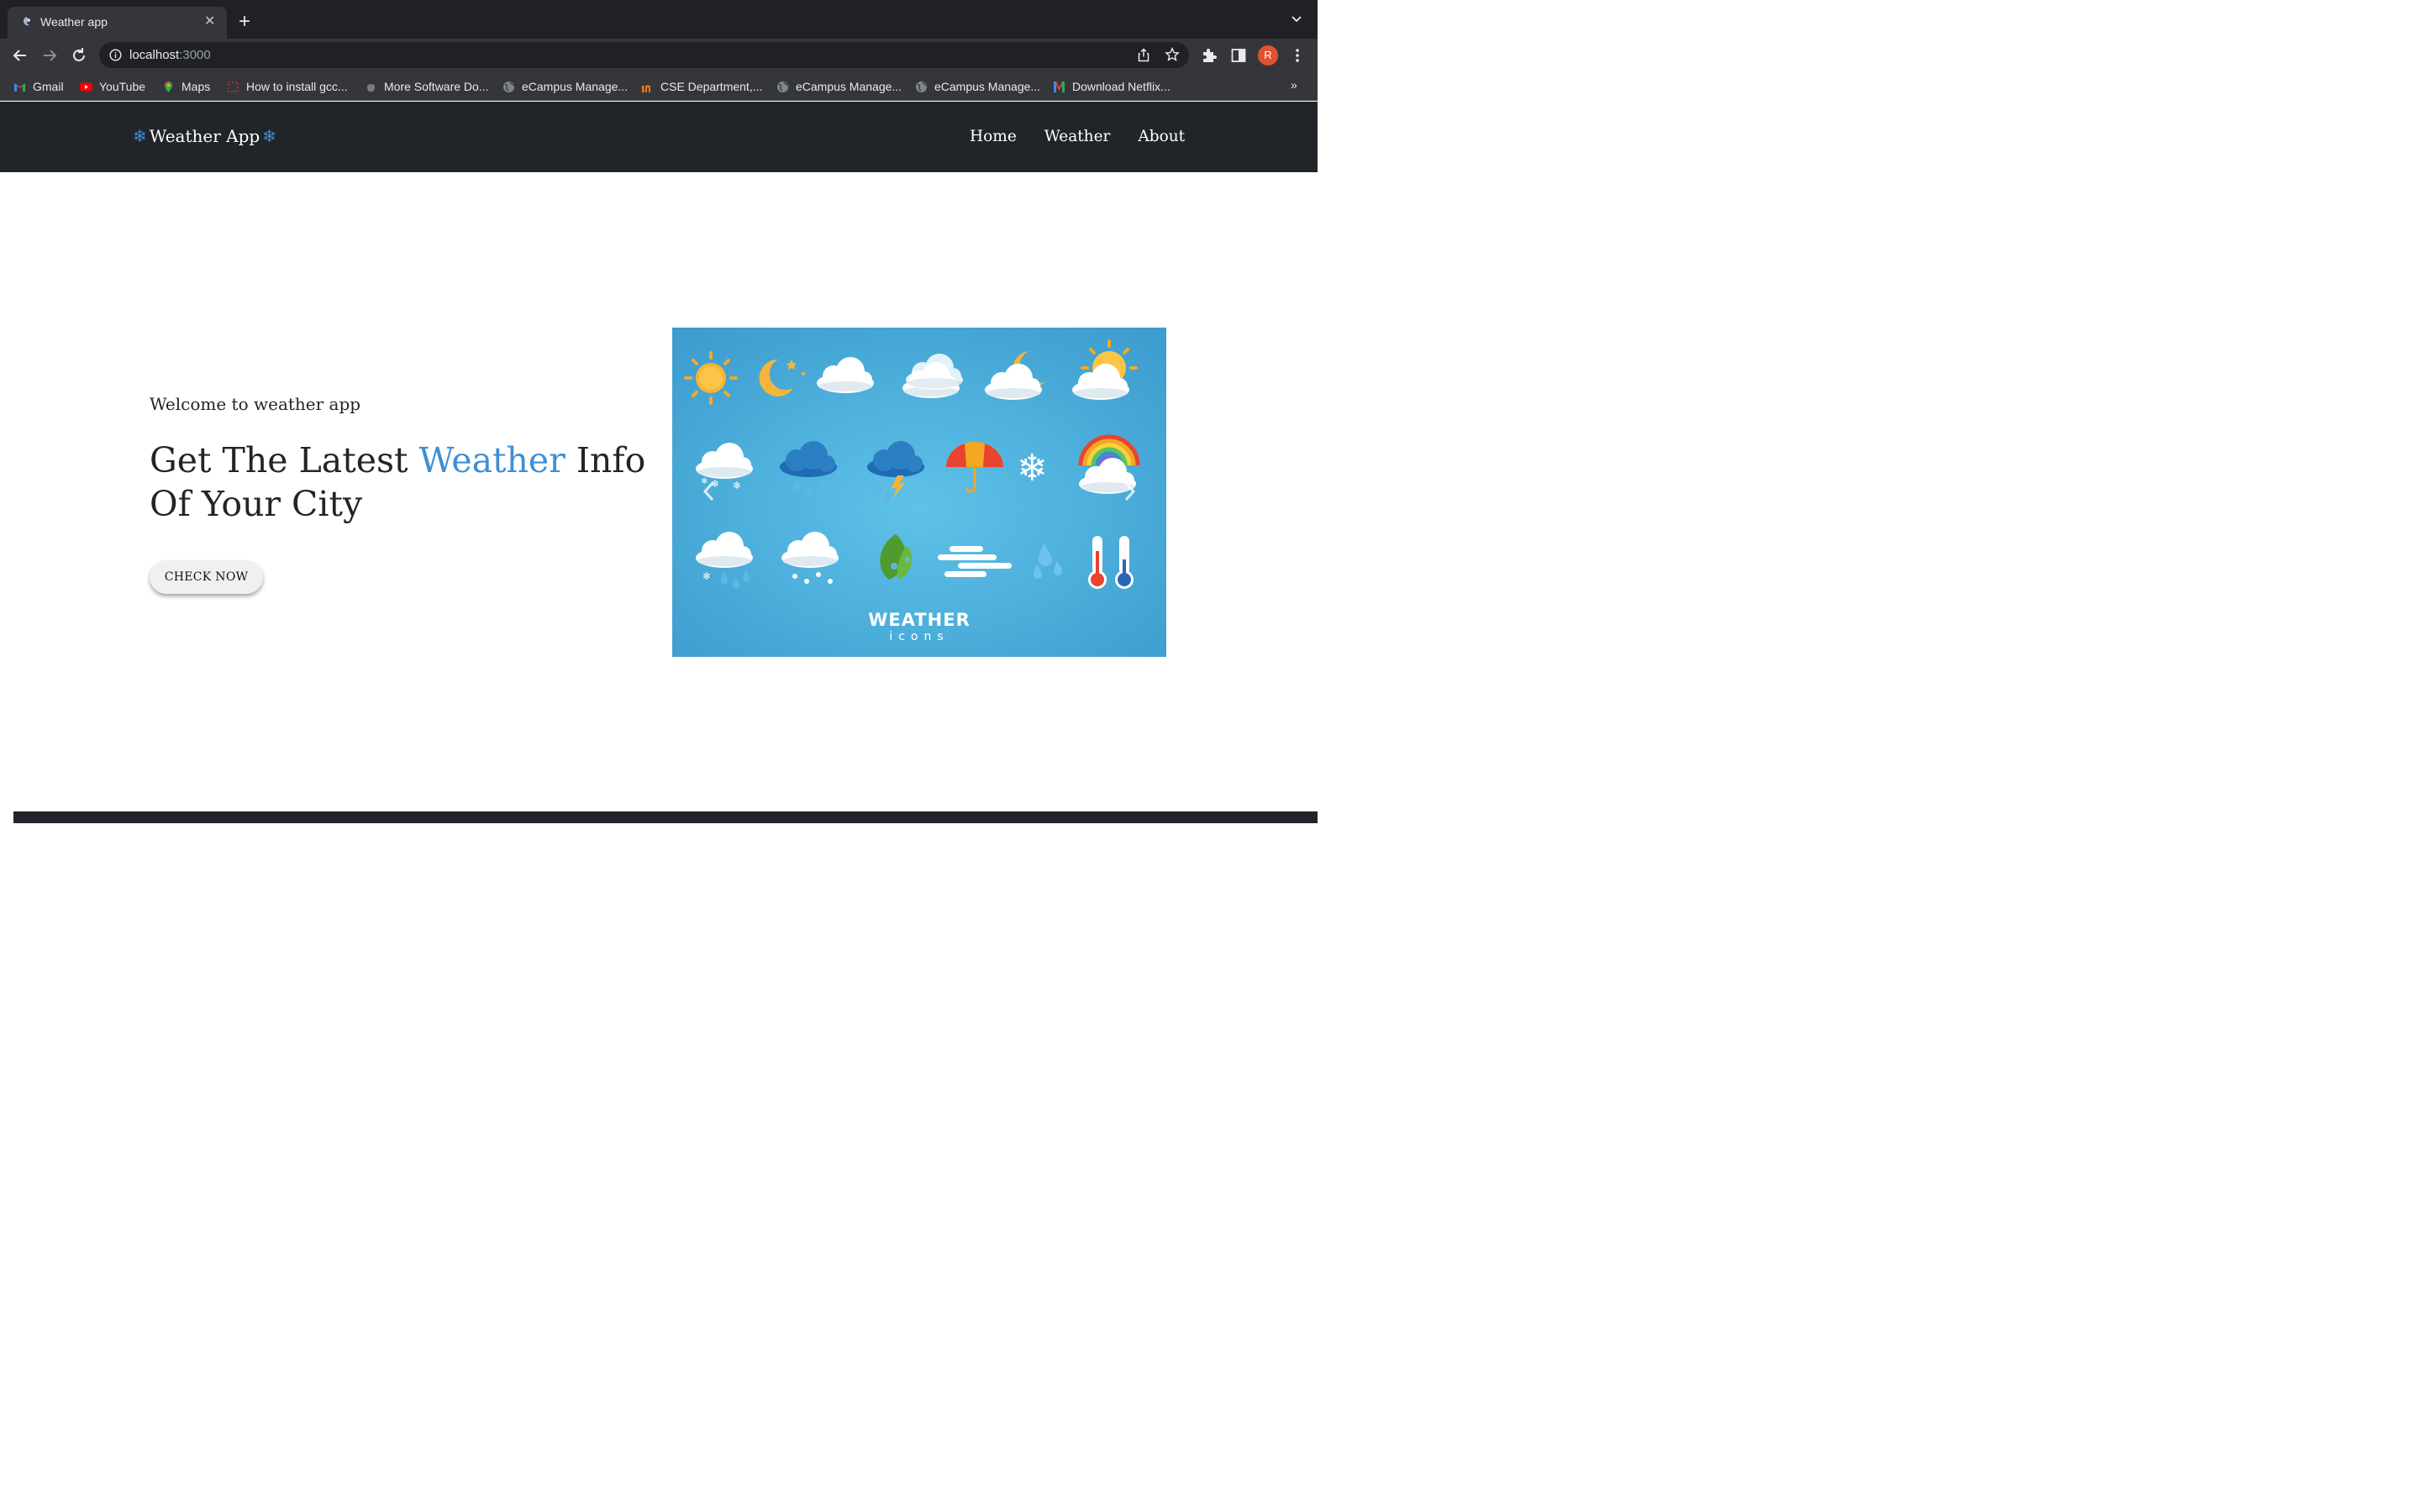  Describe the element at coordinates (1296, 19) in the screenshot. I see `tab-search-chevron-icon` at that location.